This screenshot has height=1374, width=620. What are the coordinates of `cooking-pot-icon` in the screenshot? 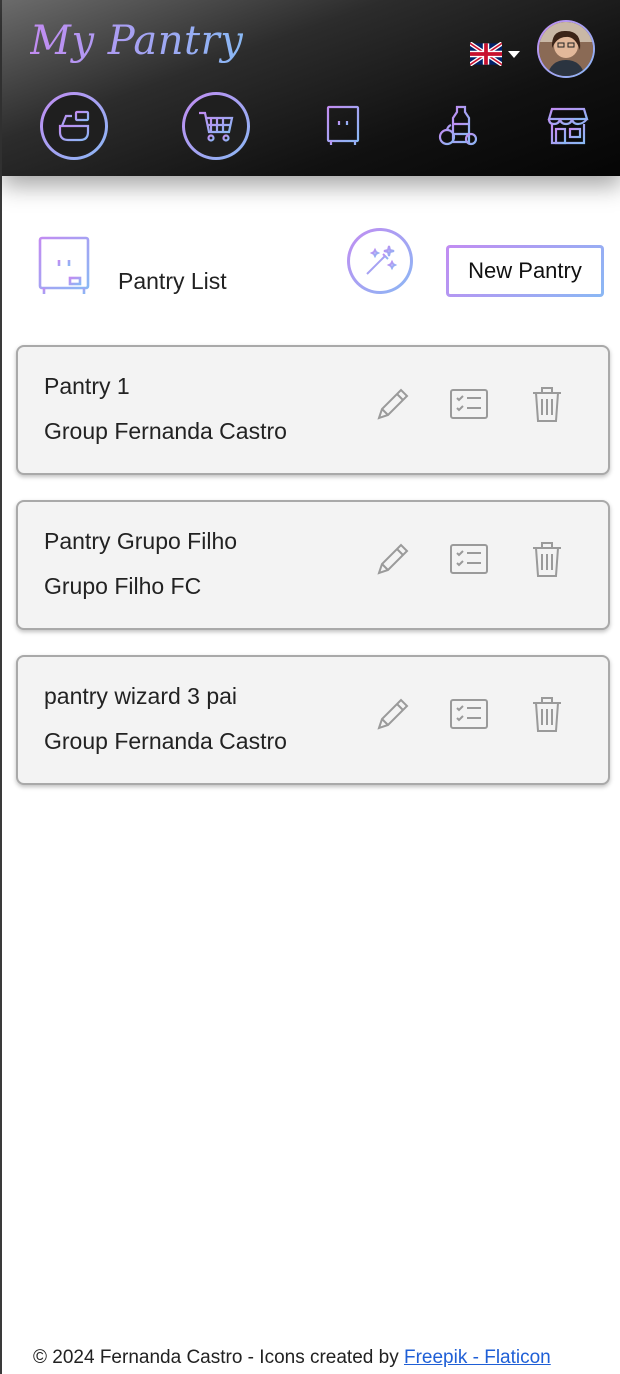 It's located at (74, 126).